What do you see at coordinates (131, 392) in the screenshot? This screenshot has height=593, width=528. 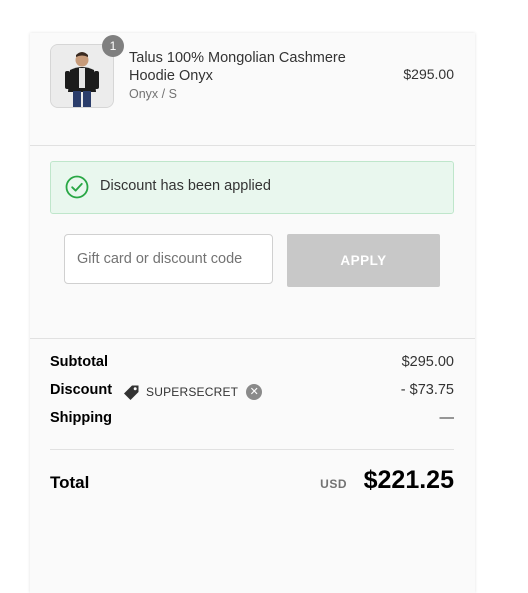 I see `tag-icon` at bounding box center [131, 392].